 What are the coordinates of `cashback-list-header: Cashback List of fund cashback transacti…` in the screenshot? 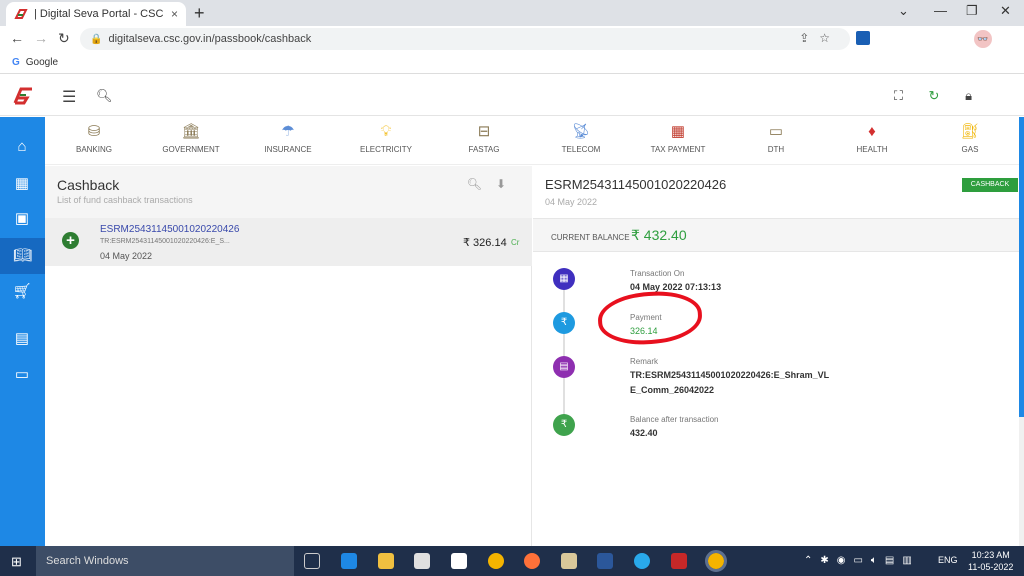 It's located at (288, 192).